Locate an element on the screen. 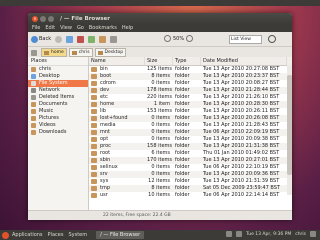 Image resolution: width=320 pixels, height=240 pixels. scrollbar-thumb is located at coordinates (289, 125).